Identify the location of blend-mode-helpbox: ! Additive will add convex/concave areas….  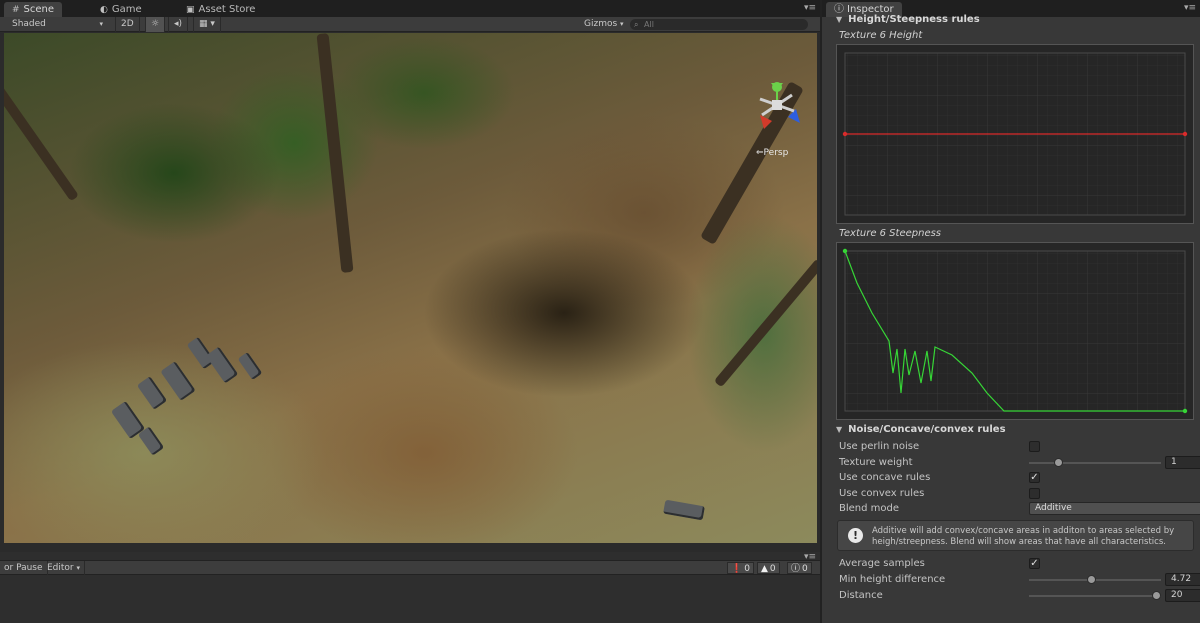
(1015, 535).